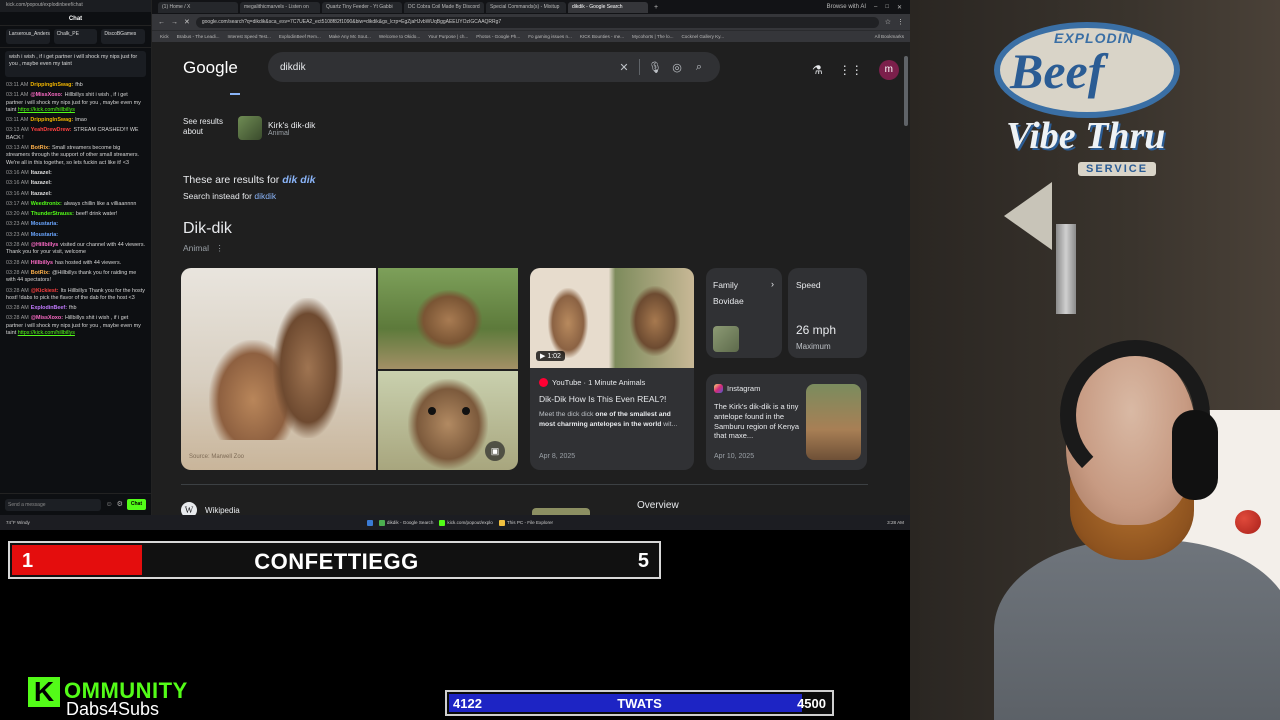  I want to click on dikdik-image-top-right, so click(448, 318).